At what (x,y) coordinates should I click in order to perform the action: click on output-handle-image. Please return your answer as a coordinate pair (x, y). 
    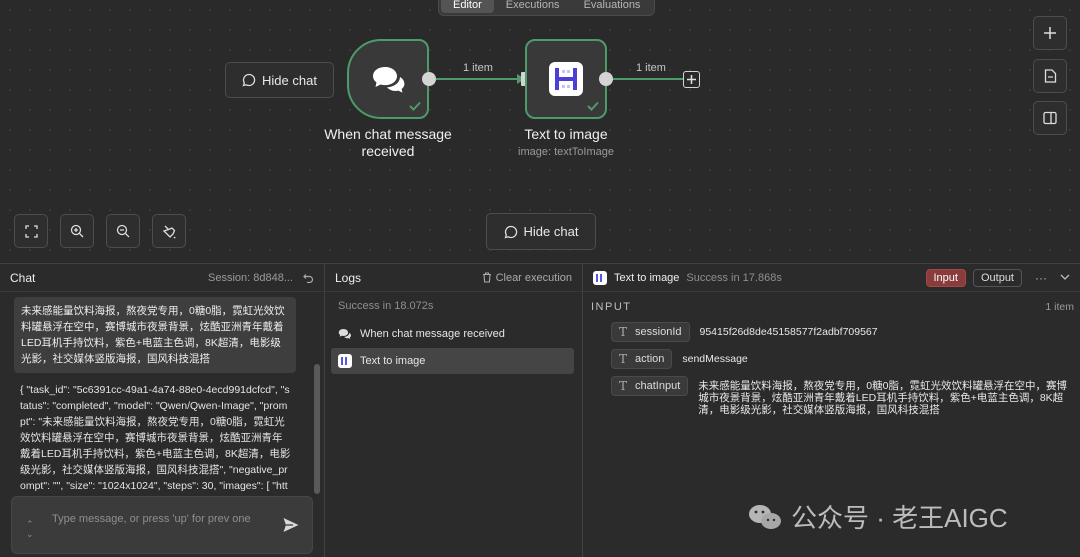
    Looking at the image, I should click on (606, 79).